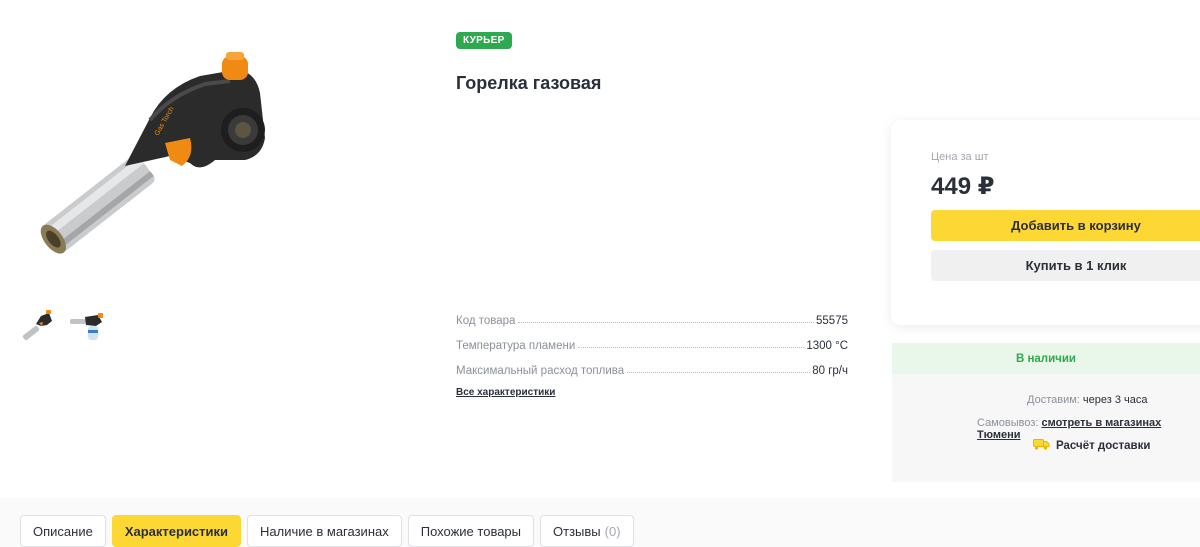 This screenshot has height=547, width=1200. What do you see at coordinates (830, 371) in the screenshot?
I see `spec-value: 80 гр/ч` at bounding box center [830, 371].